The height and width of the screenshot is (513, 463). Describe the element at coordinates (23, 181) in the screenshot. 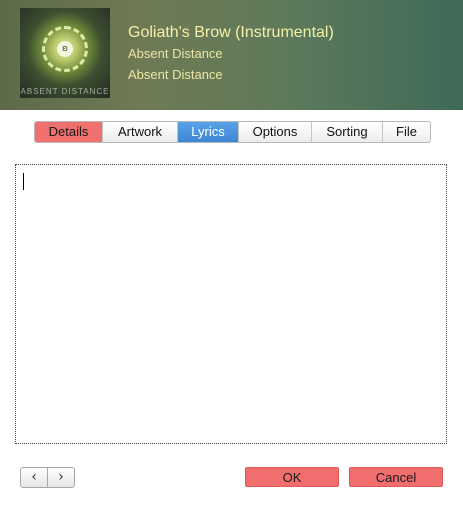

I see `text-caret` at that location.